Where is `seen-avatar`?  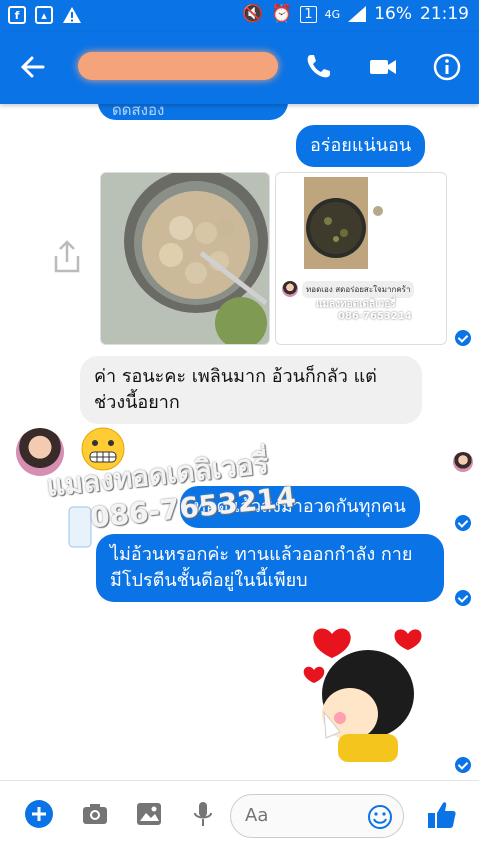 seen-avatar is located at coordinates (463, 462).